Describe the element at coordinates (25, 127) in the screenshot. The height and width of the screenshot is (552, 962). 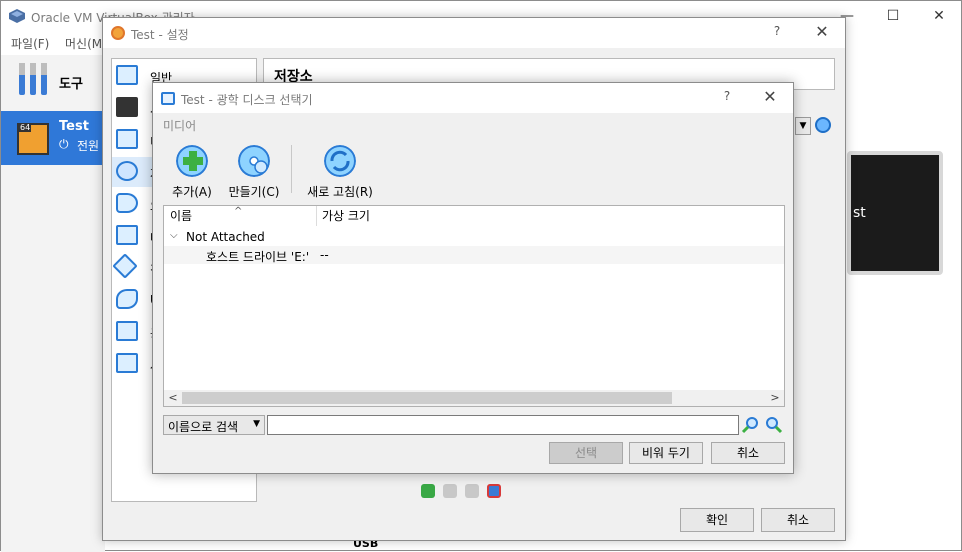
I see `vm-arch-badge: 64` at that location.